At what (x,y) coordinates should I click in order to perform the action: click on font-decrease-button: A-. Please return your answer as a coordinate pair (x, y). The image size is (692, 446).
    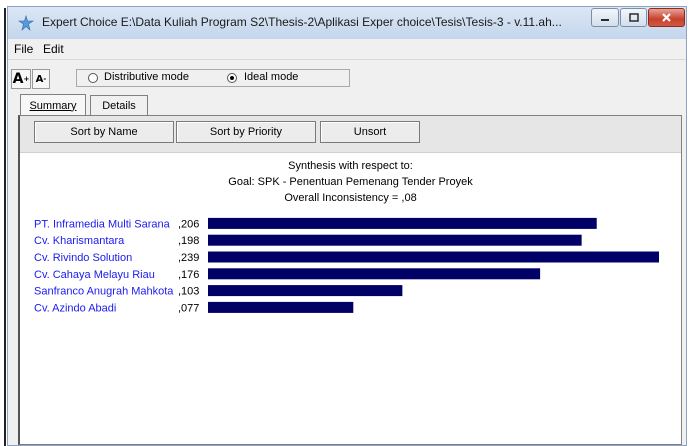
    Looking at the image, I should click on (41, 79).